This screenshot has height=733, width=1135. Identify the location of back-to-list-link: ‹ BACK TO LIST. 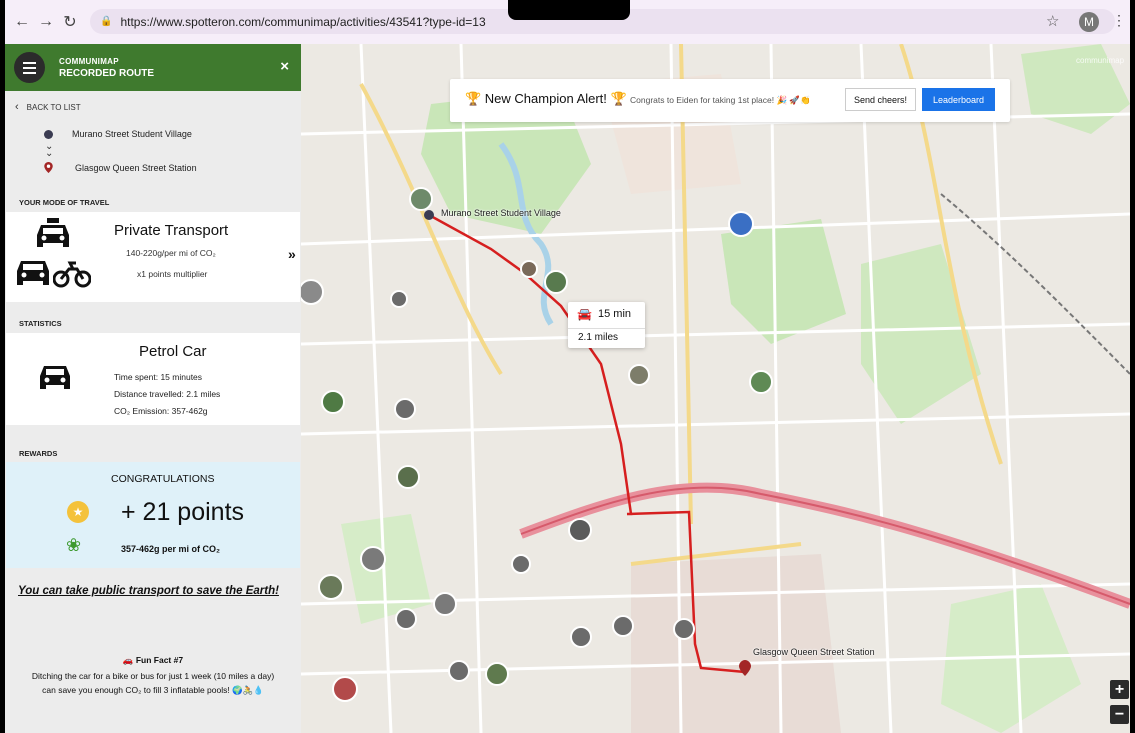
(48, 107).